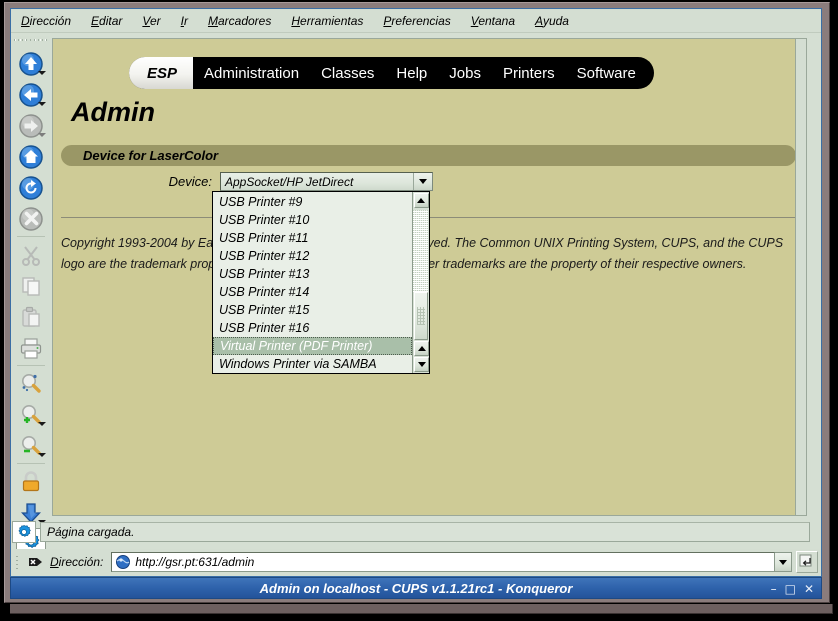 The image size is (838, 621). What do you see at coordinates (42, 424) in the screenshot?
I see `zoom-in-menu-caret-icon` at bounding box center [42, 424].